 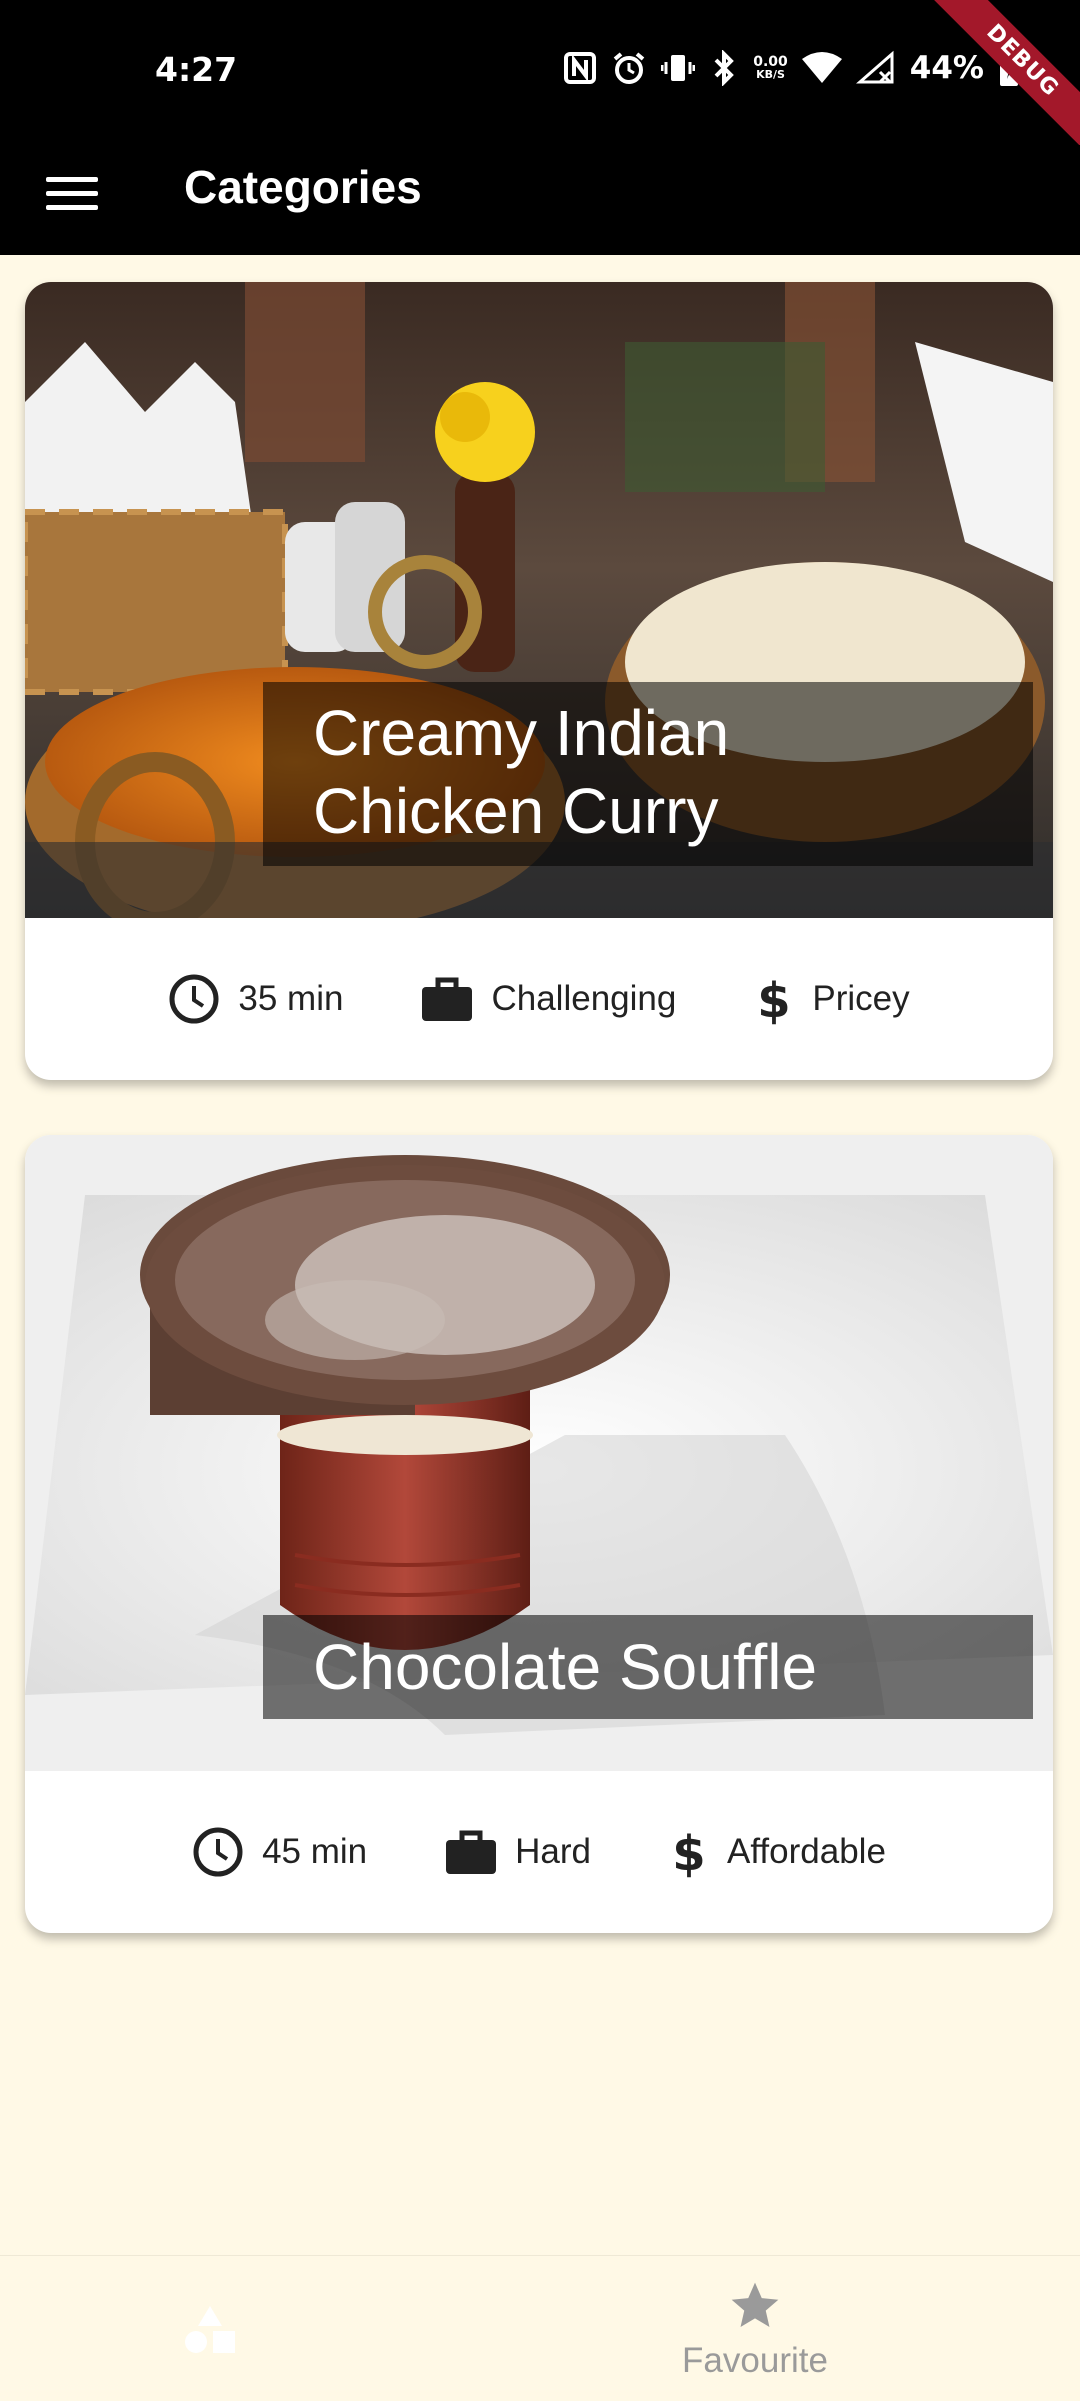 I want to click on favourite-label: Favourite, so click(x=755, y=2360).